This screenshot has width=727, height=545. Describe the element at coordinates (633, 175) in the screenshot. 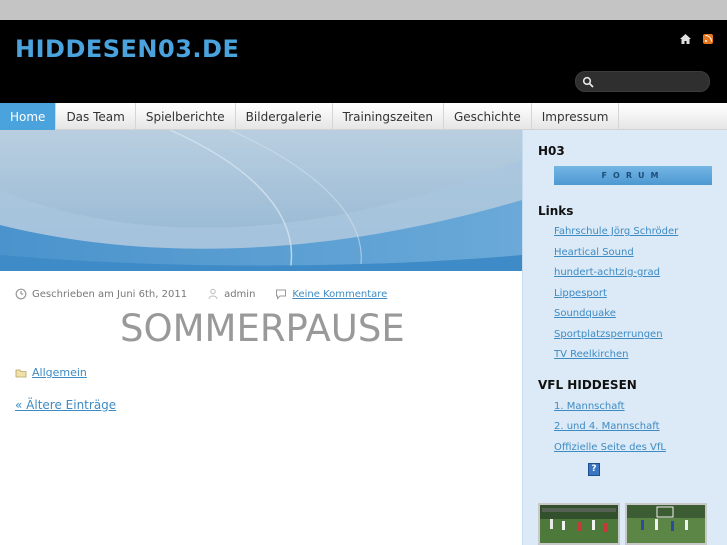

I see `forum-banner: FORUM` at that location.